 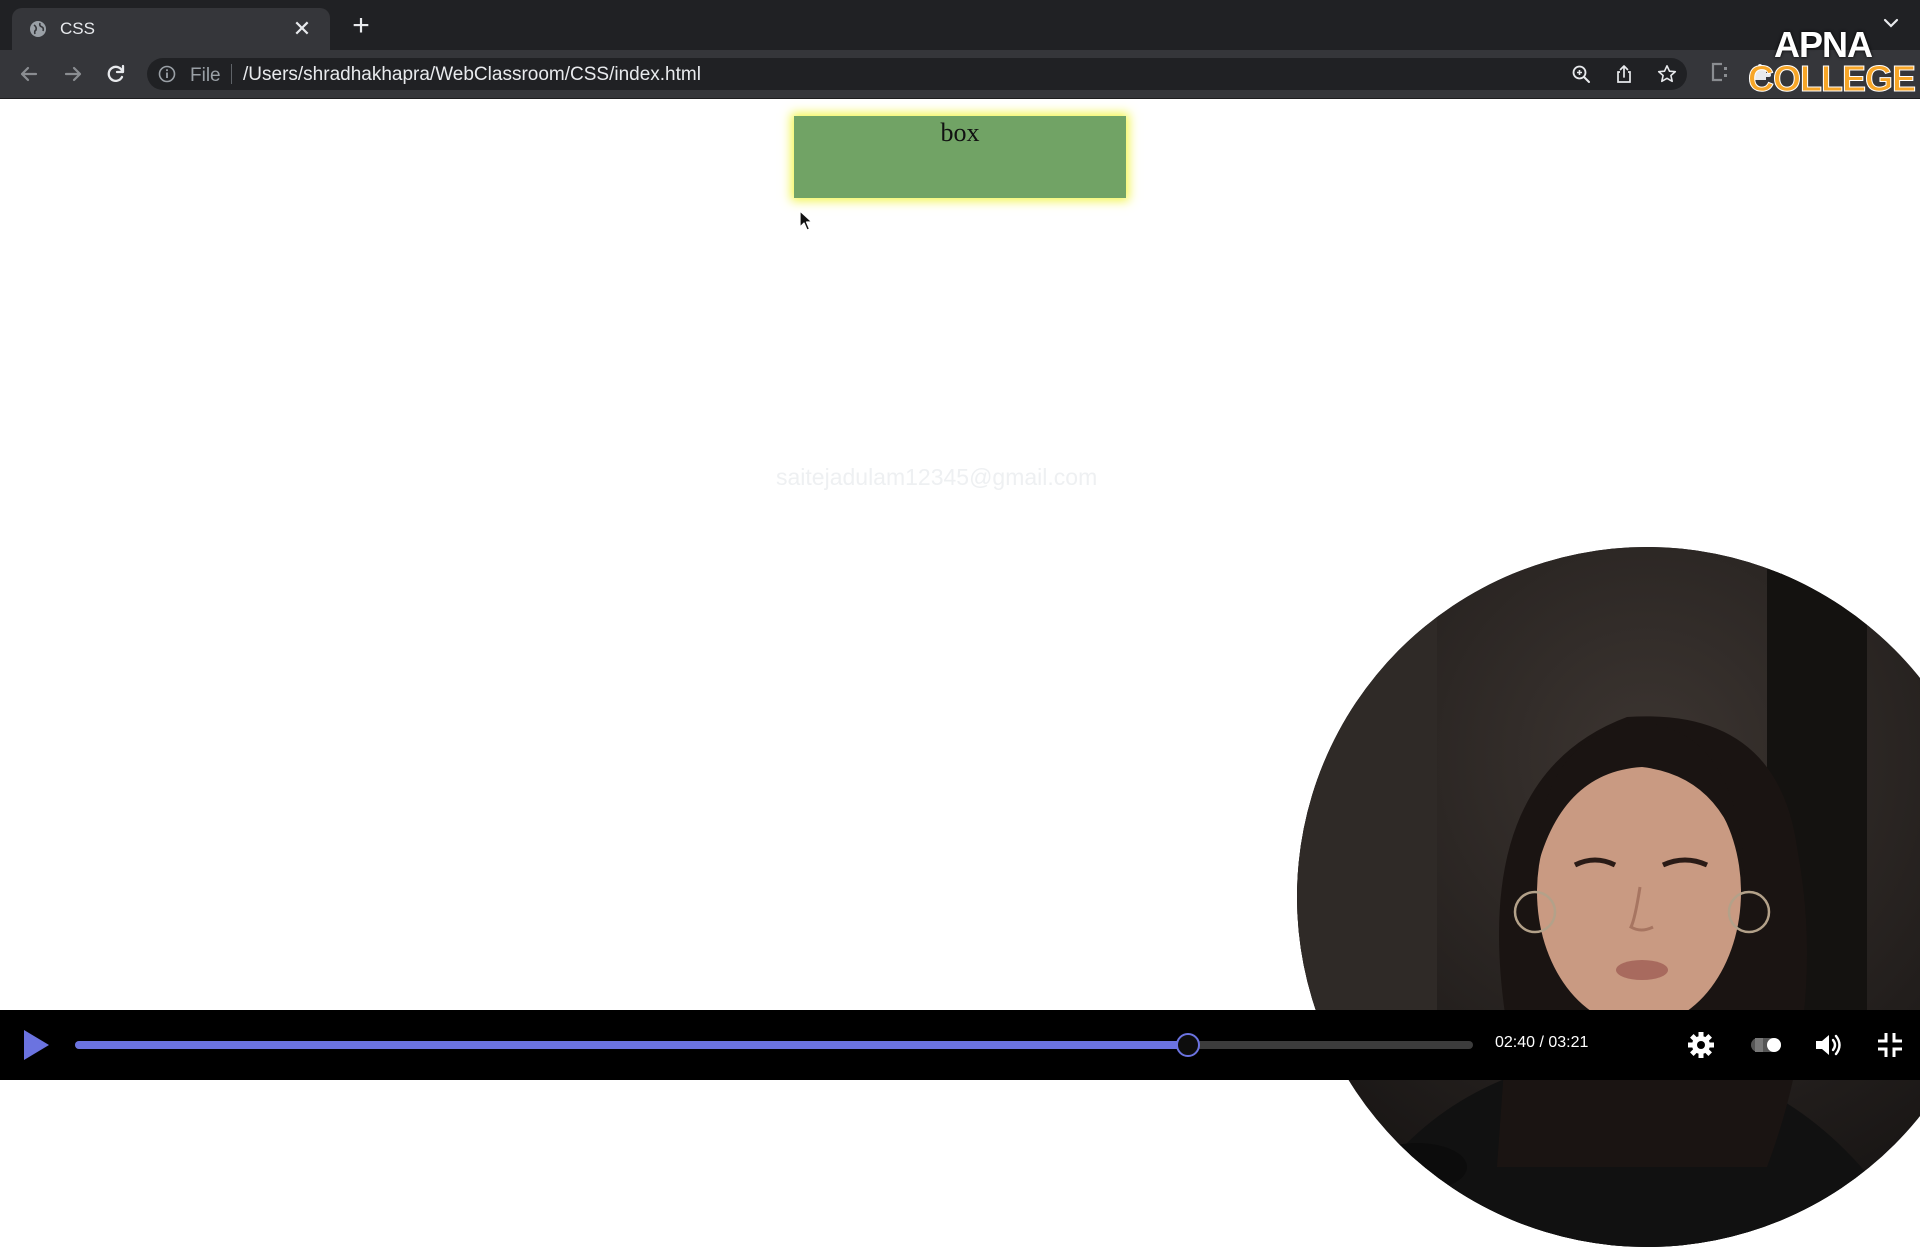 I want to click on extension-icon, so click(x=1719, y=72).